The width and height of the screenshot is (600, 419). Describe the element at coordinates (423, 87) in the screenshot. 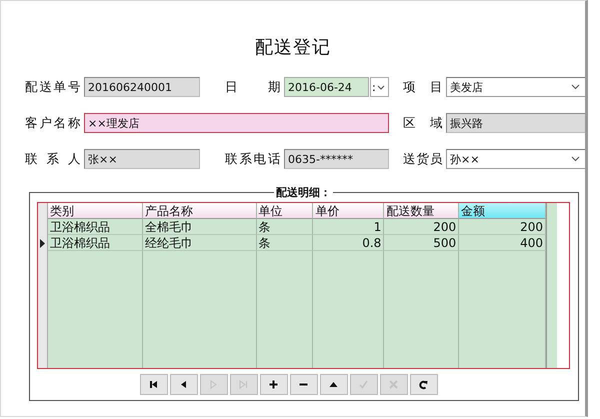

I see `field-label: 项 目` at that location.